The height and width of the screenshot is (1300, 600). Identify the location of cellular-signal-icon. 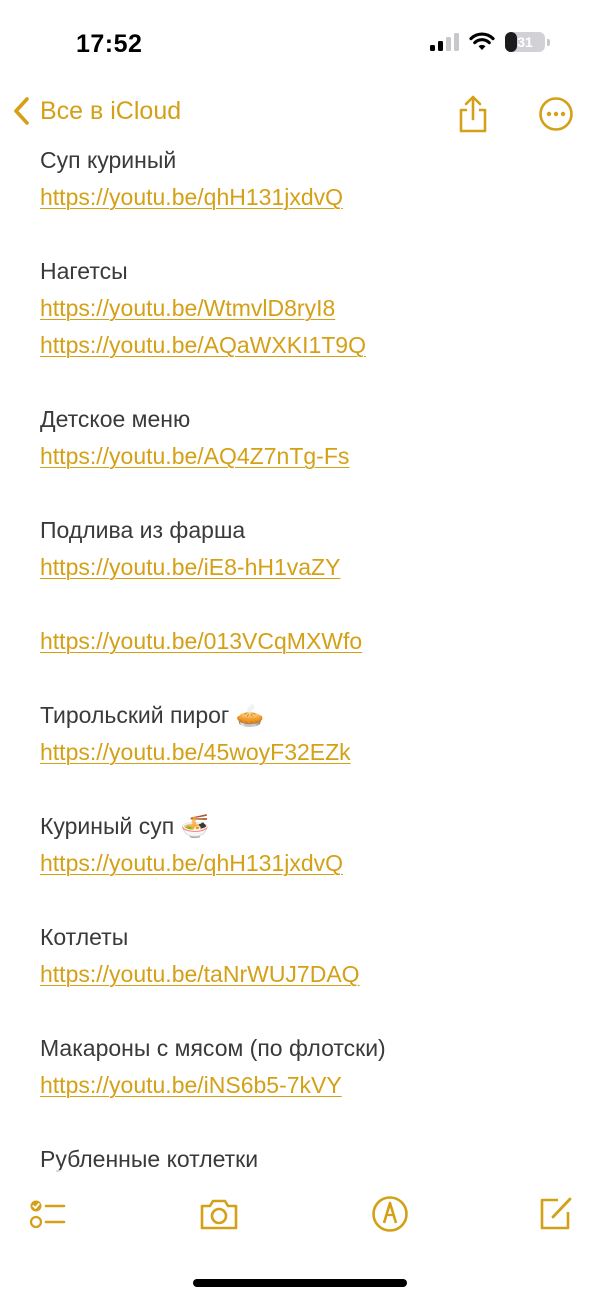
(444, 42).